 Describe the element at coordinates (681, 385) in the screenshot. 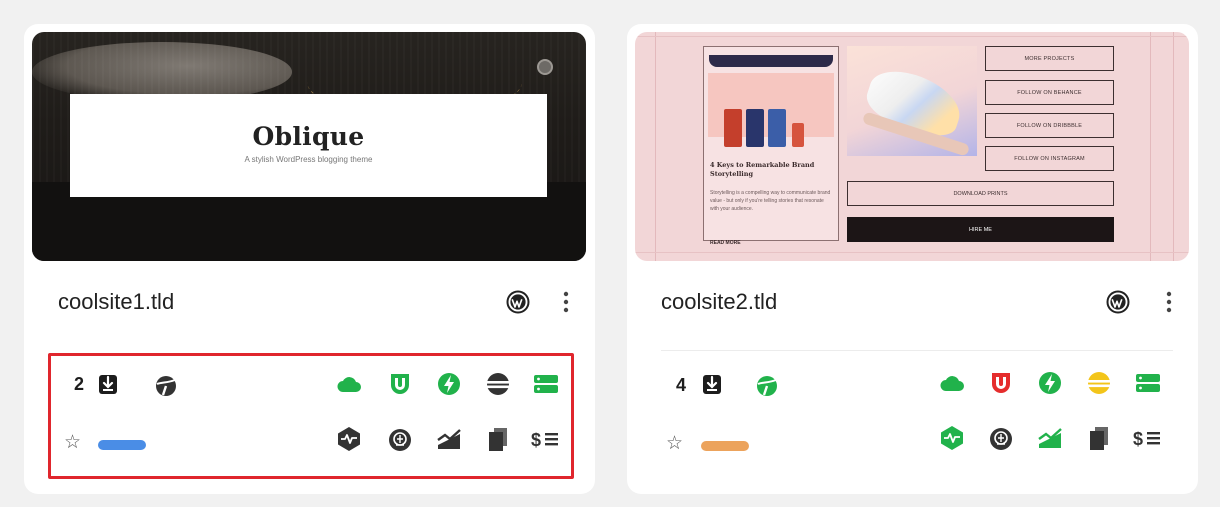

I see `backup-count: 4` at that location.